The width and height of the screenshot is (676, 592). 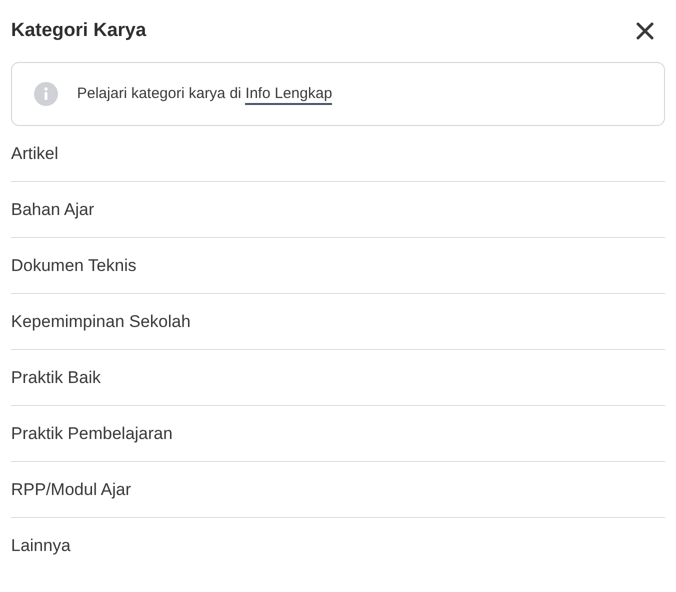 What do you see at coordinates (338, 266) in the screenshot?
I see `category-item: Dokumen Teknis` at bounding box center [338, 266].